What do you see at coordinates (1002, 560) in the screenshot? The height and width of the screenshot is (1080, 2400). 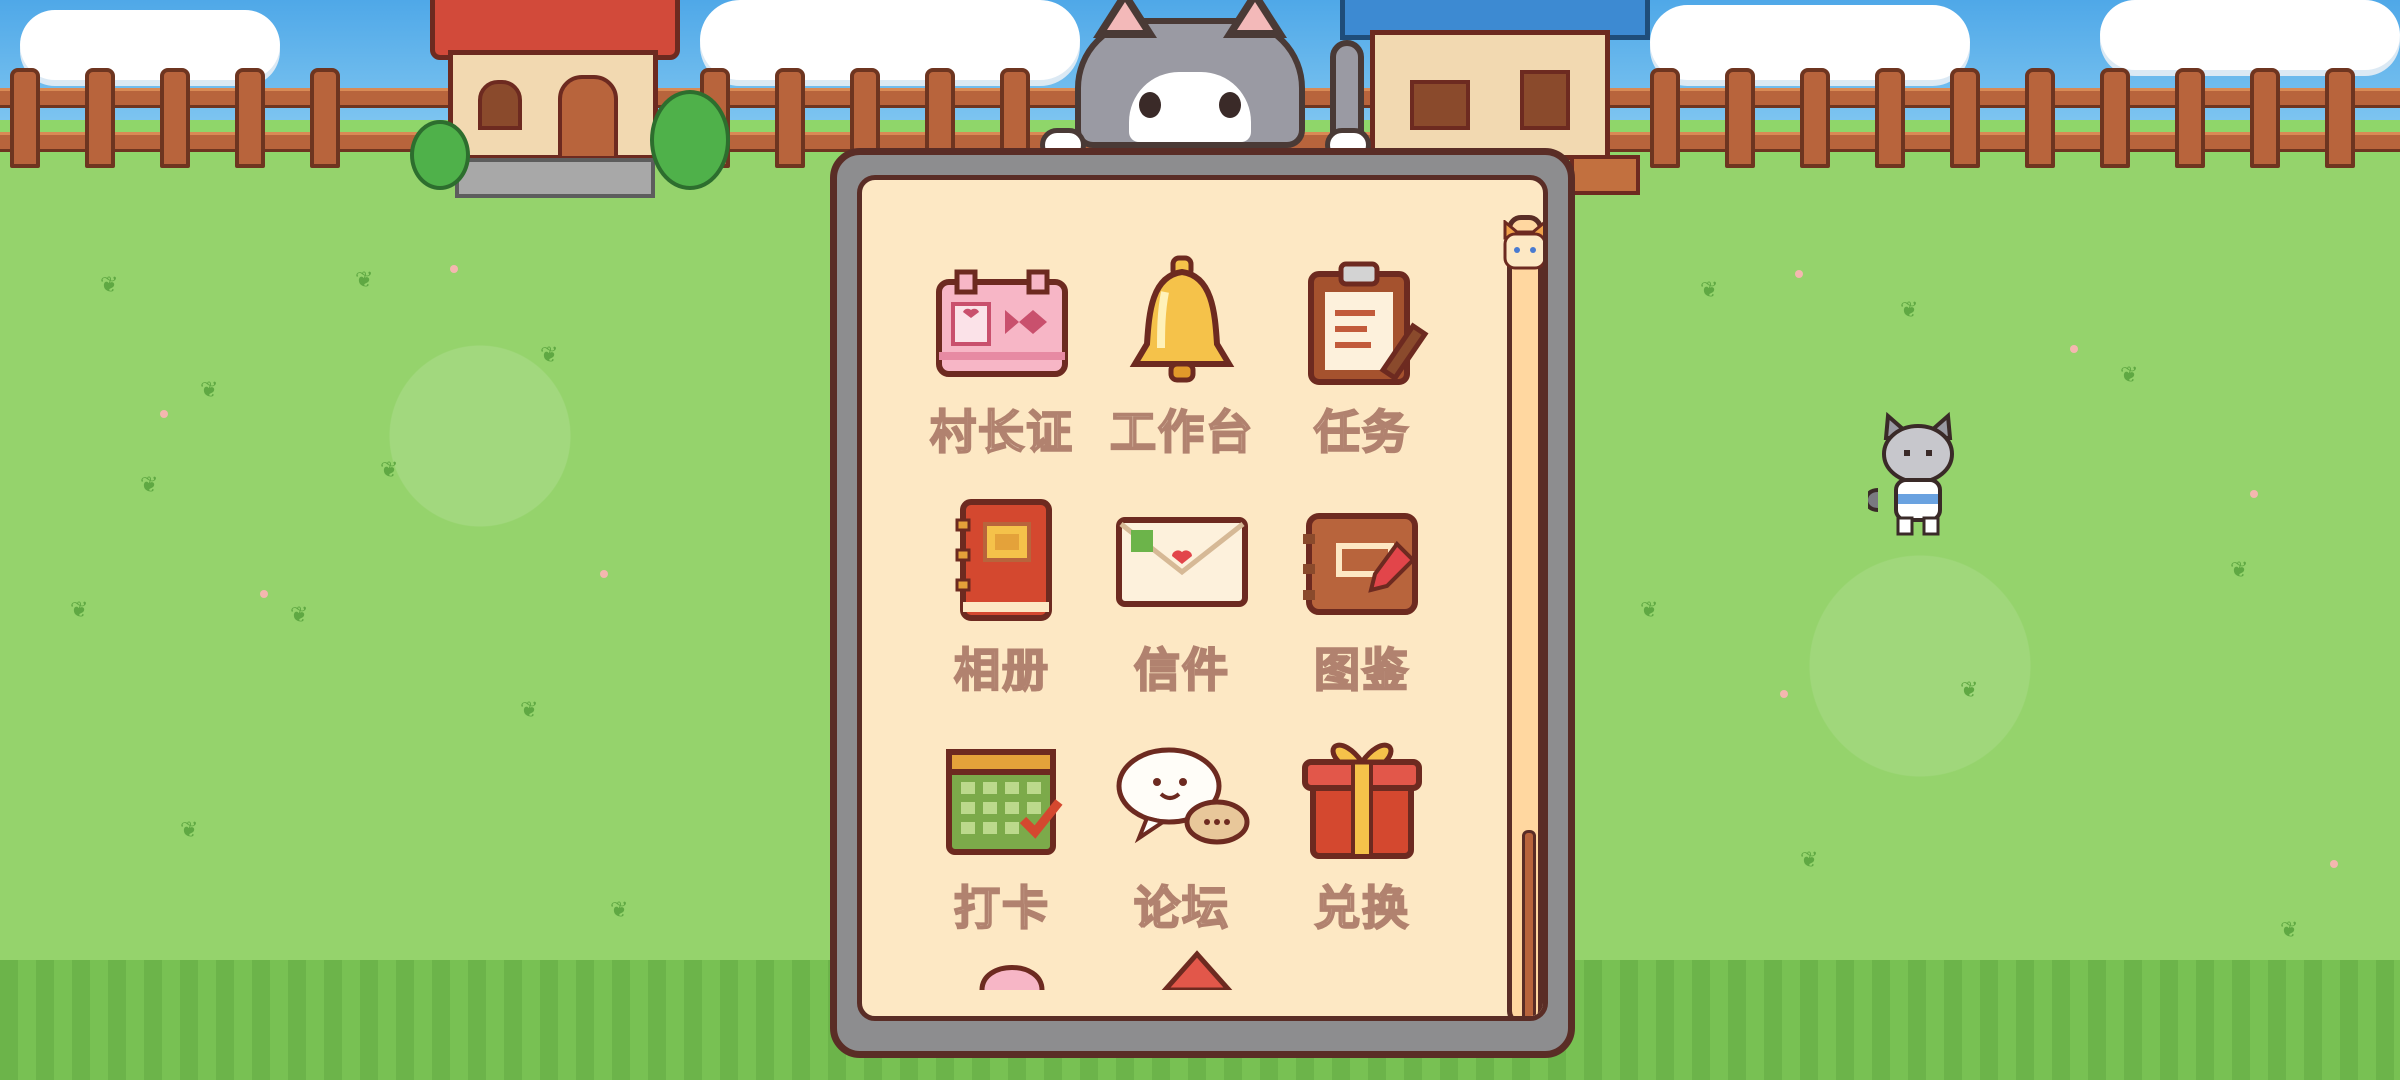 I see `photo-album-icon` at bounding box center [1002, 560].